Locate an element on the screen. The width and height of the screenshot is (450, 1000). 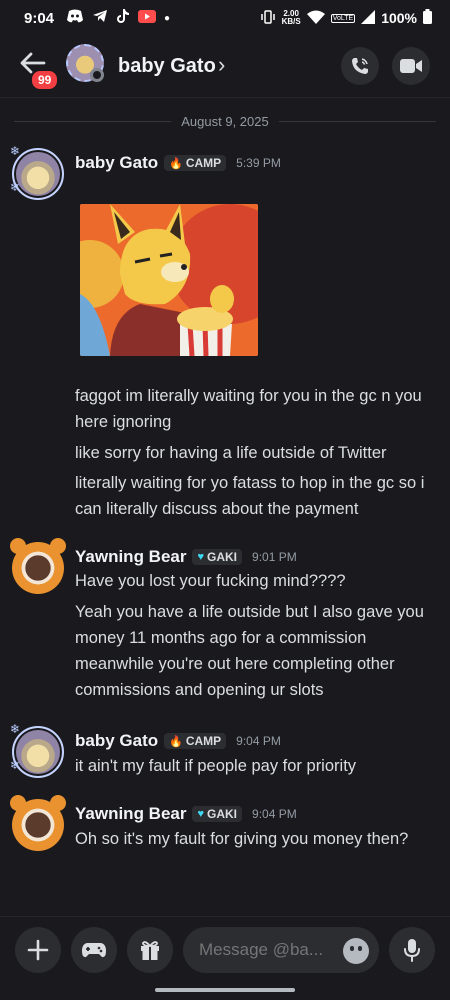
message-header: Yawning Bear ♥ GAKI 9:01 PM is located at coordinates (186, 557).